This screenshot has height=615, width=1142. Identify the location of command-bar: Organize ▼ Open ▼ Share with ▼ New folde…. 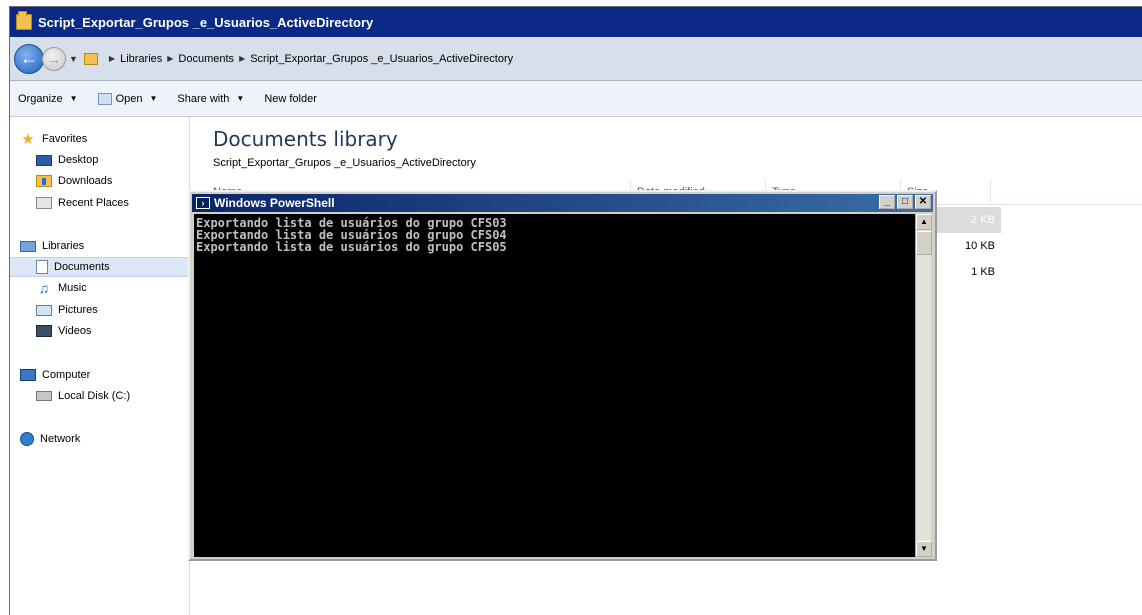
(576, 99).